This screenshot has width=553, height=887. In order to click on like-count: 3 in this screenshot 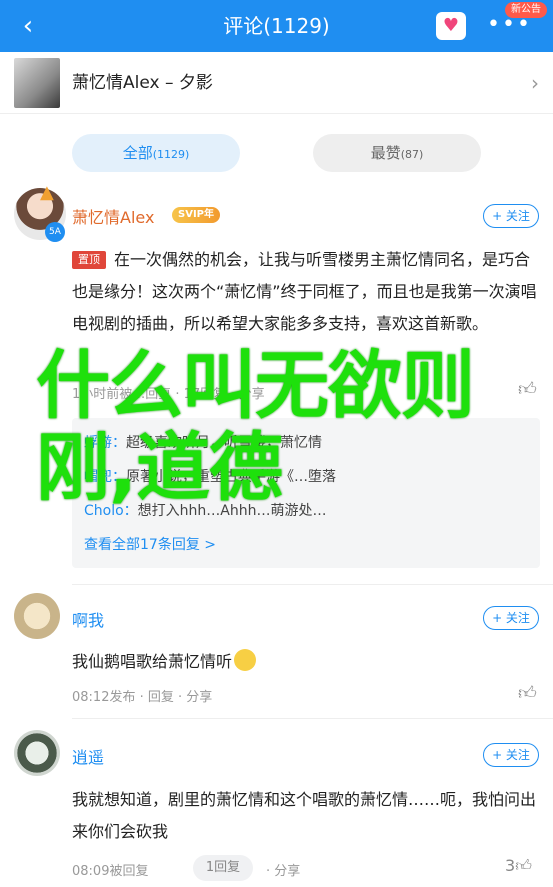, I will do `click(510, 865)`.